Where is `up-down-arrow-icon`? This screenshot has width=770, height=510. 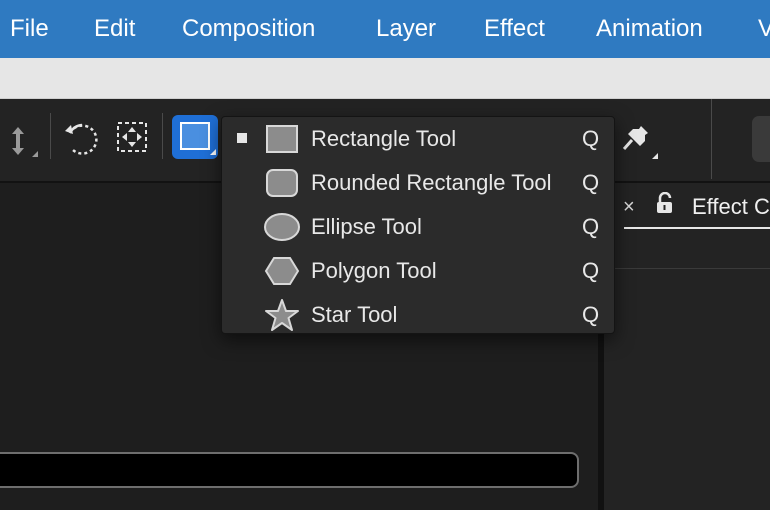 up-down-arrow-icon is located at coordinates (23, 143).